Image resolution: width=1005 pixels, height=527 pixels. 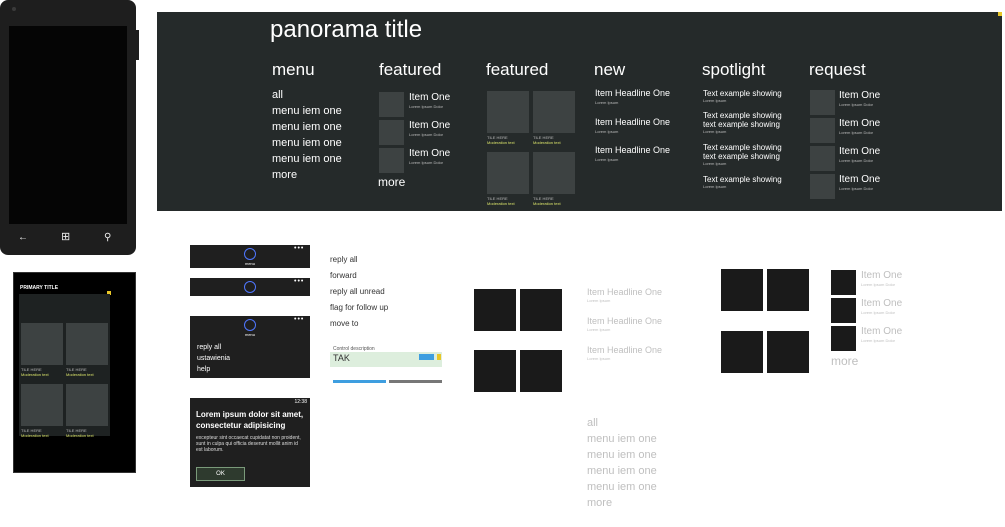 What do you see at coordinates (220, 474) in the screenshot?
I see `ok-button: OK` at bounding box center [220, 474].